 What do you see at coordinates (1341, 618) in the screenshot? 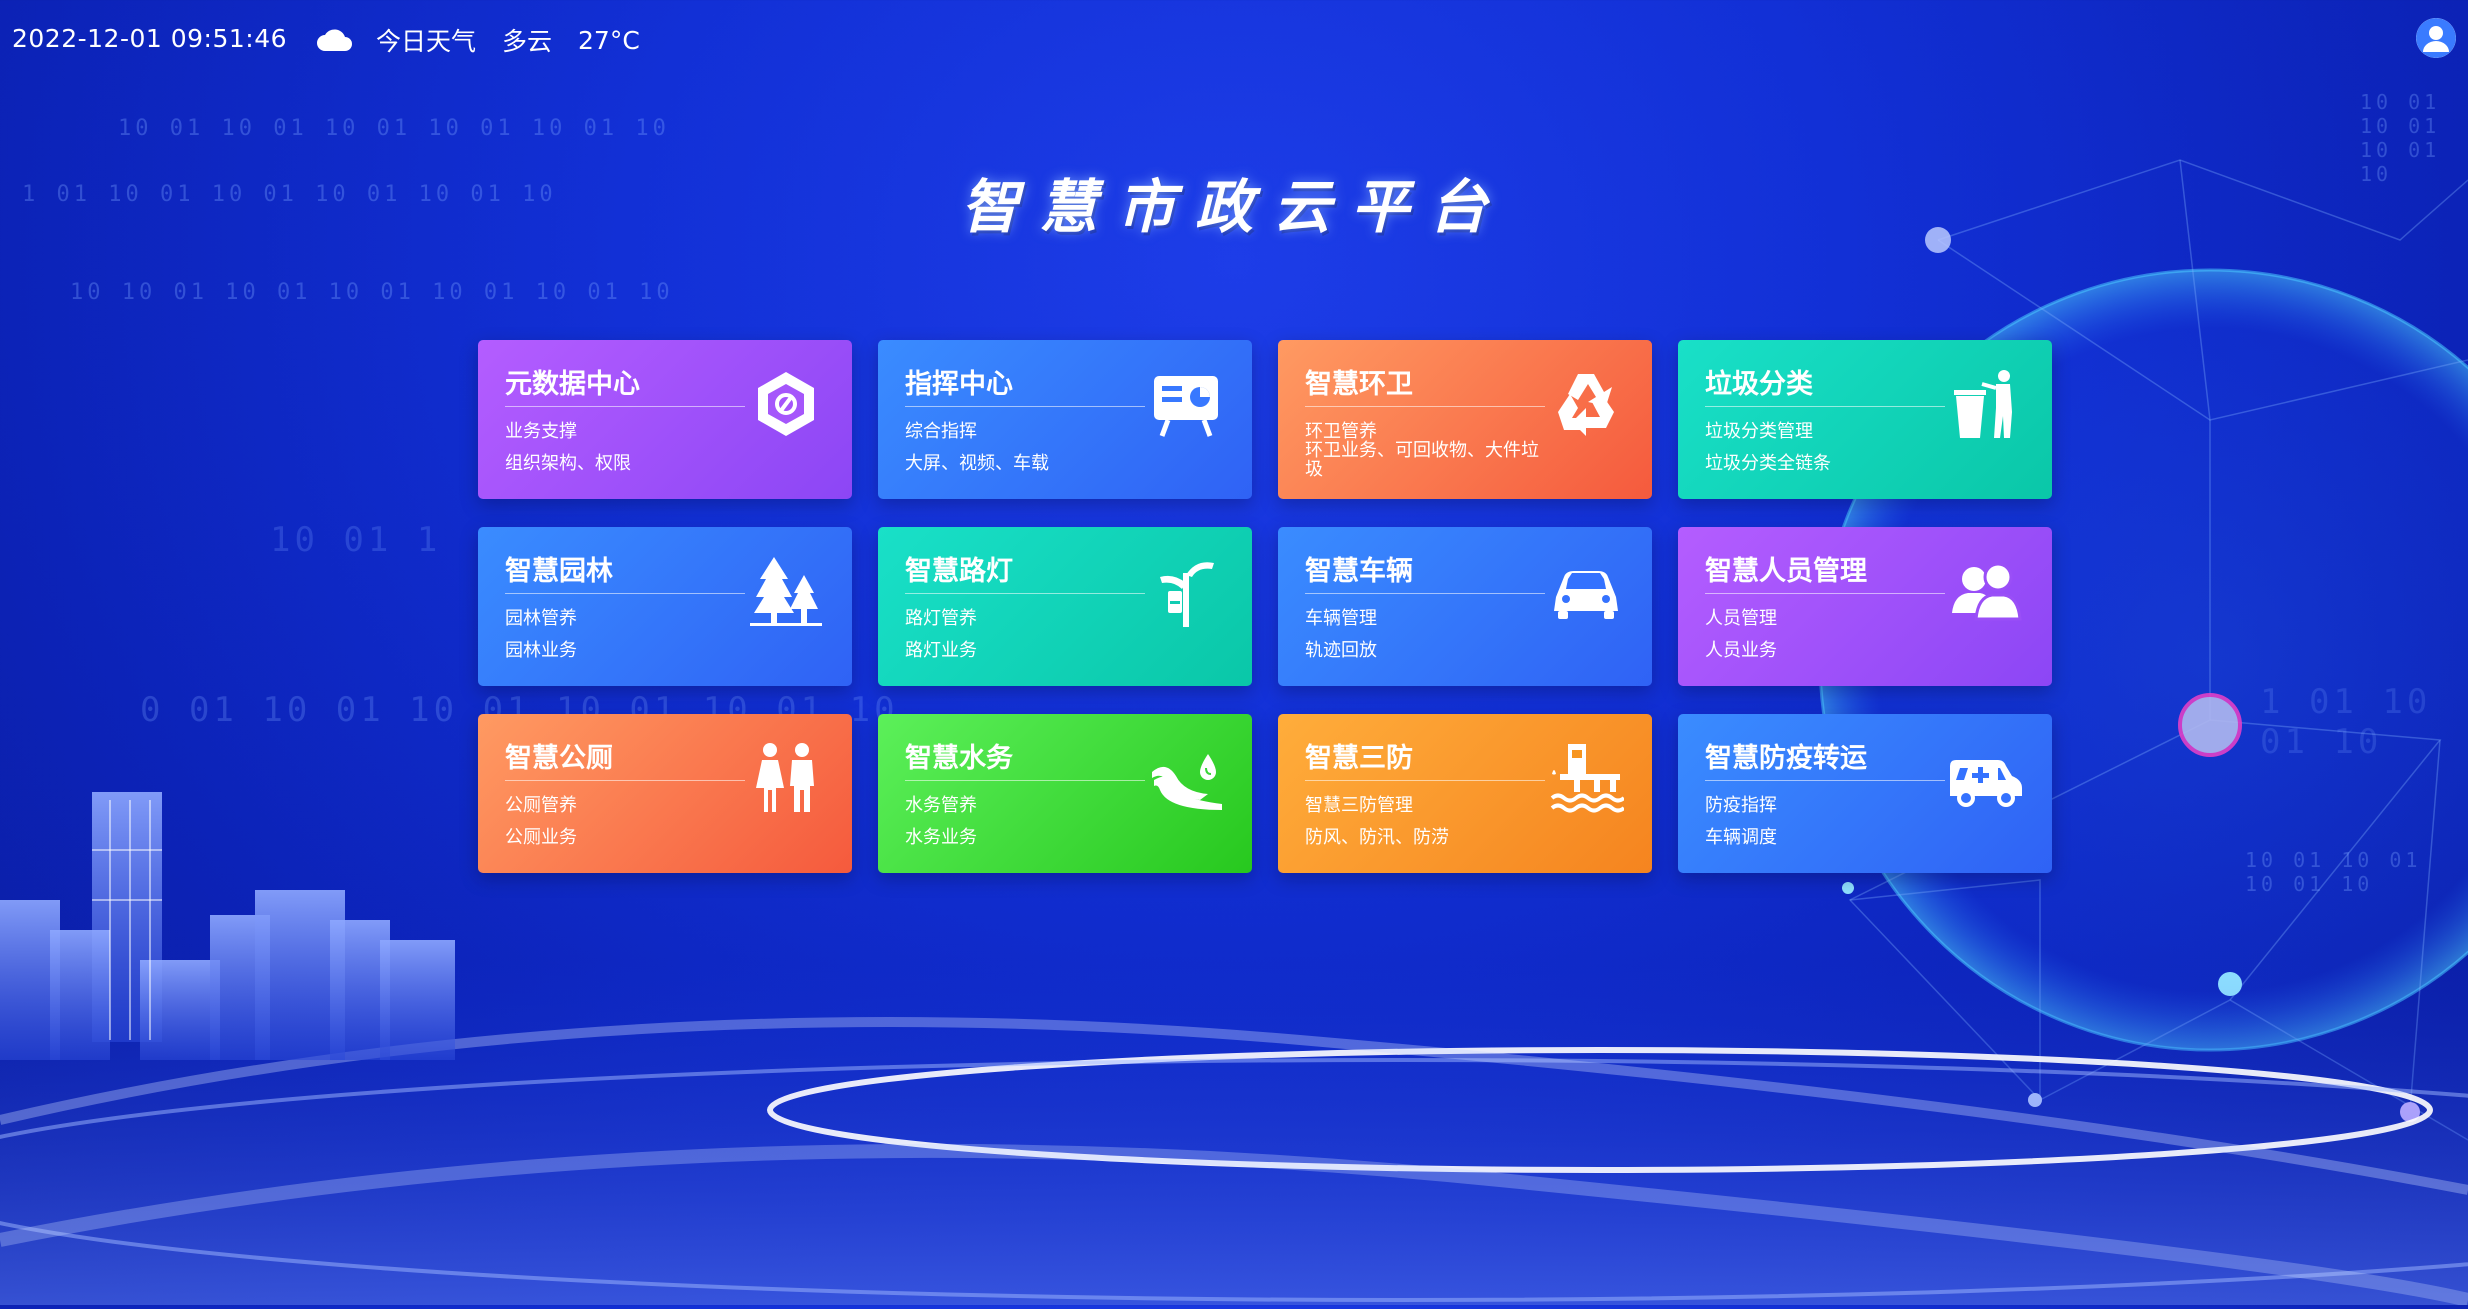
I see `card-subtitle: 车辆管理` at bounding box center [1341, 618].